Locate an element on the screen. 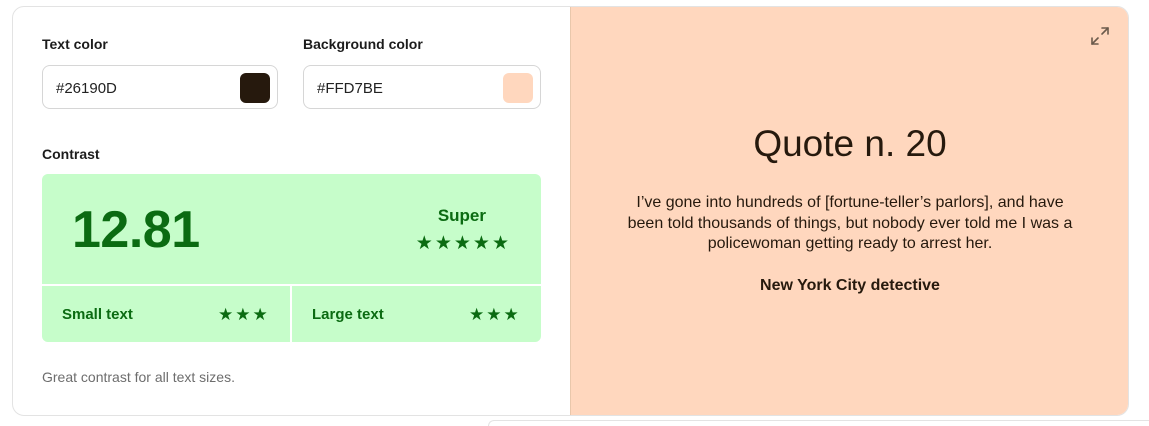  contrast-rating: Super is located at coordinates (461, 215).